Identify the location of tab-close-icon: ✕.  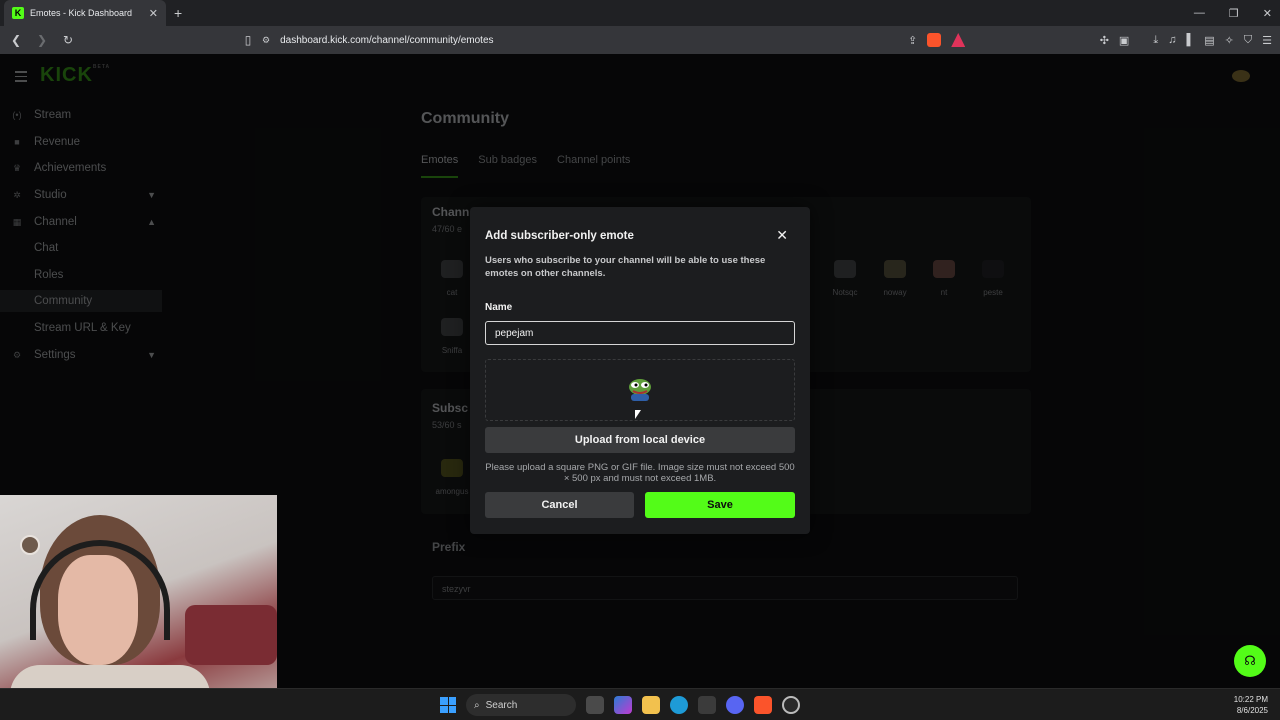
(153, 13).